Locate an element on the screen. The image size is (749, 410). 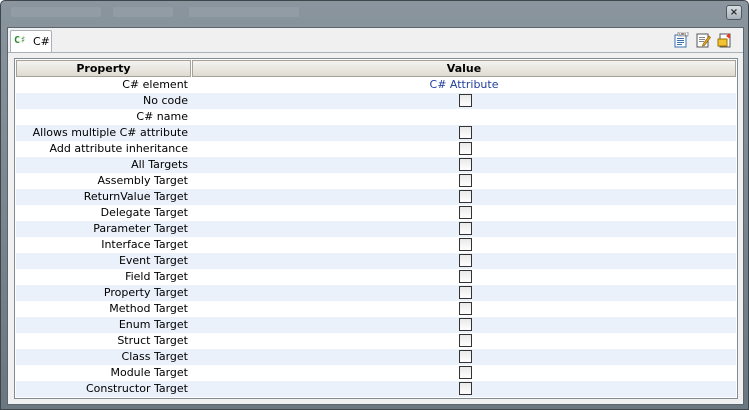
property-label: Enum Target is located at coordinates (153, 324).